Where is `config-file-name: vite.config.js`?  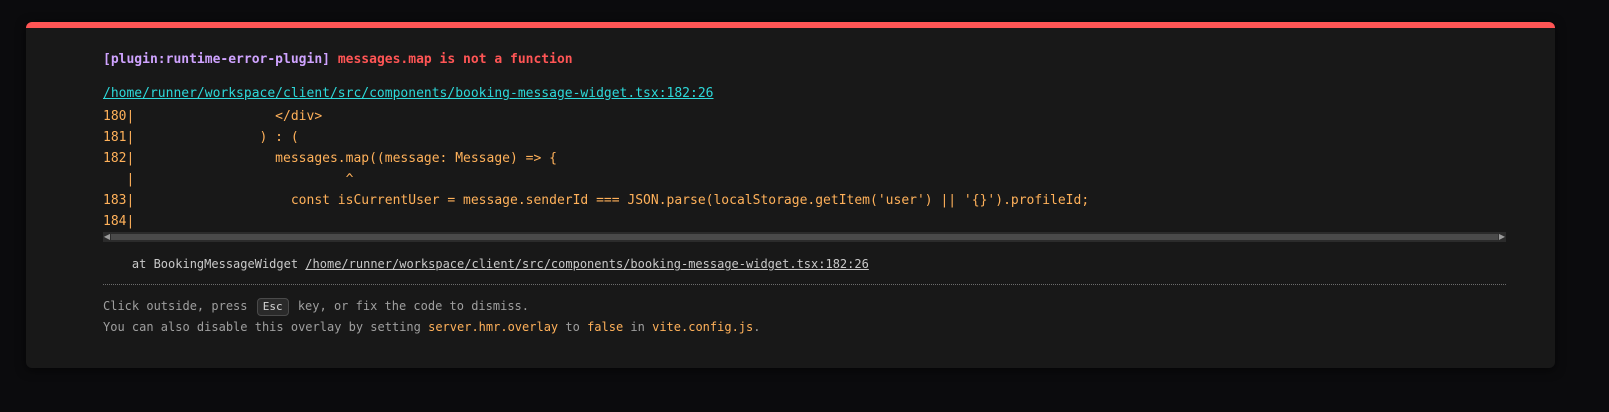 config-file-name: vite.config.js is located at coordinates (703, 327).